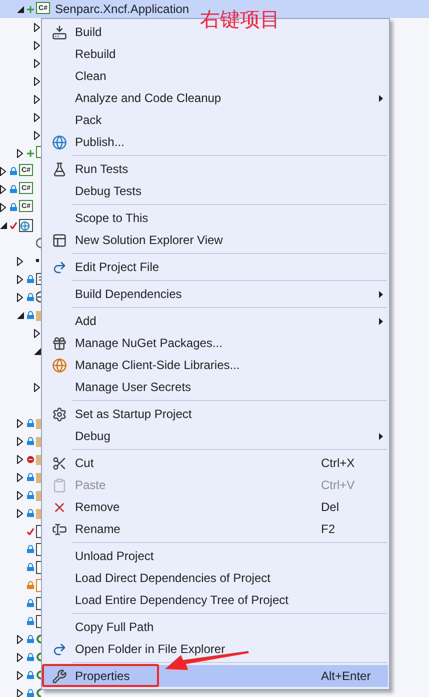 This screenshot has height=697, width=429. Describe the element at coordinates (215, 294) in the screenshot. I see `menu-item: Build Dependencies` at that location.